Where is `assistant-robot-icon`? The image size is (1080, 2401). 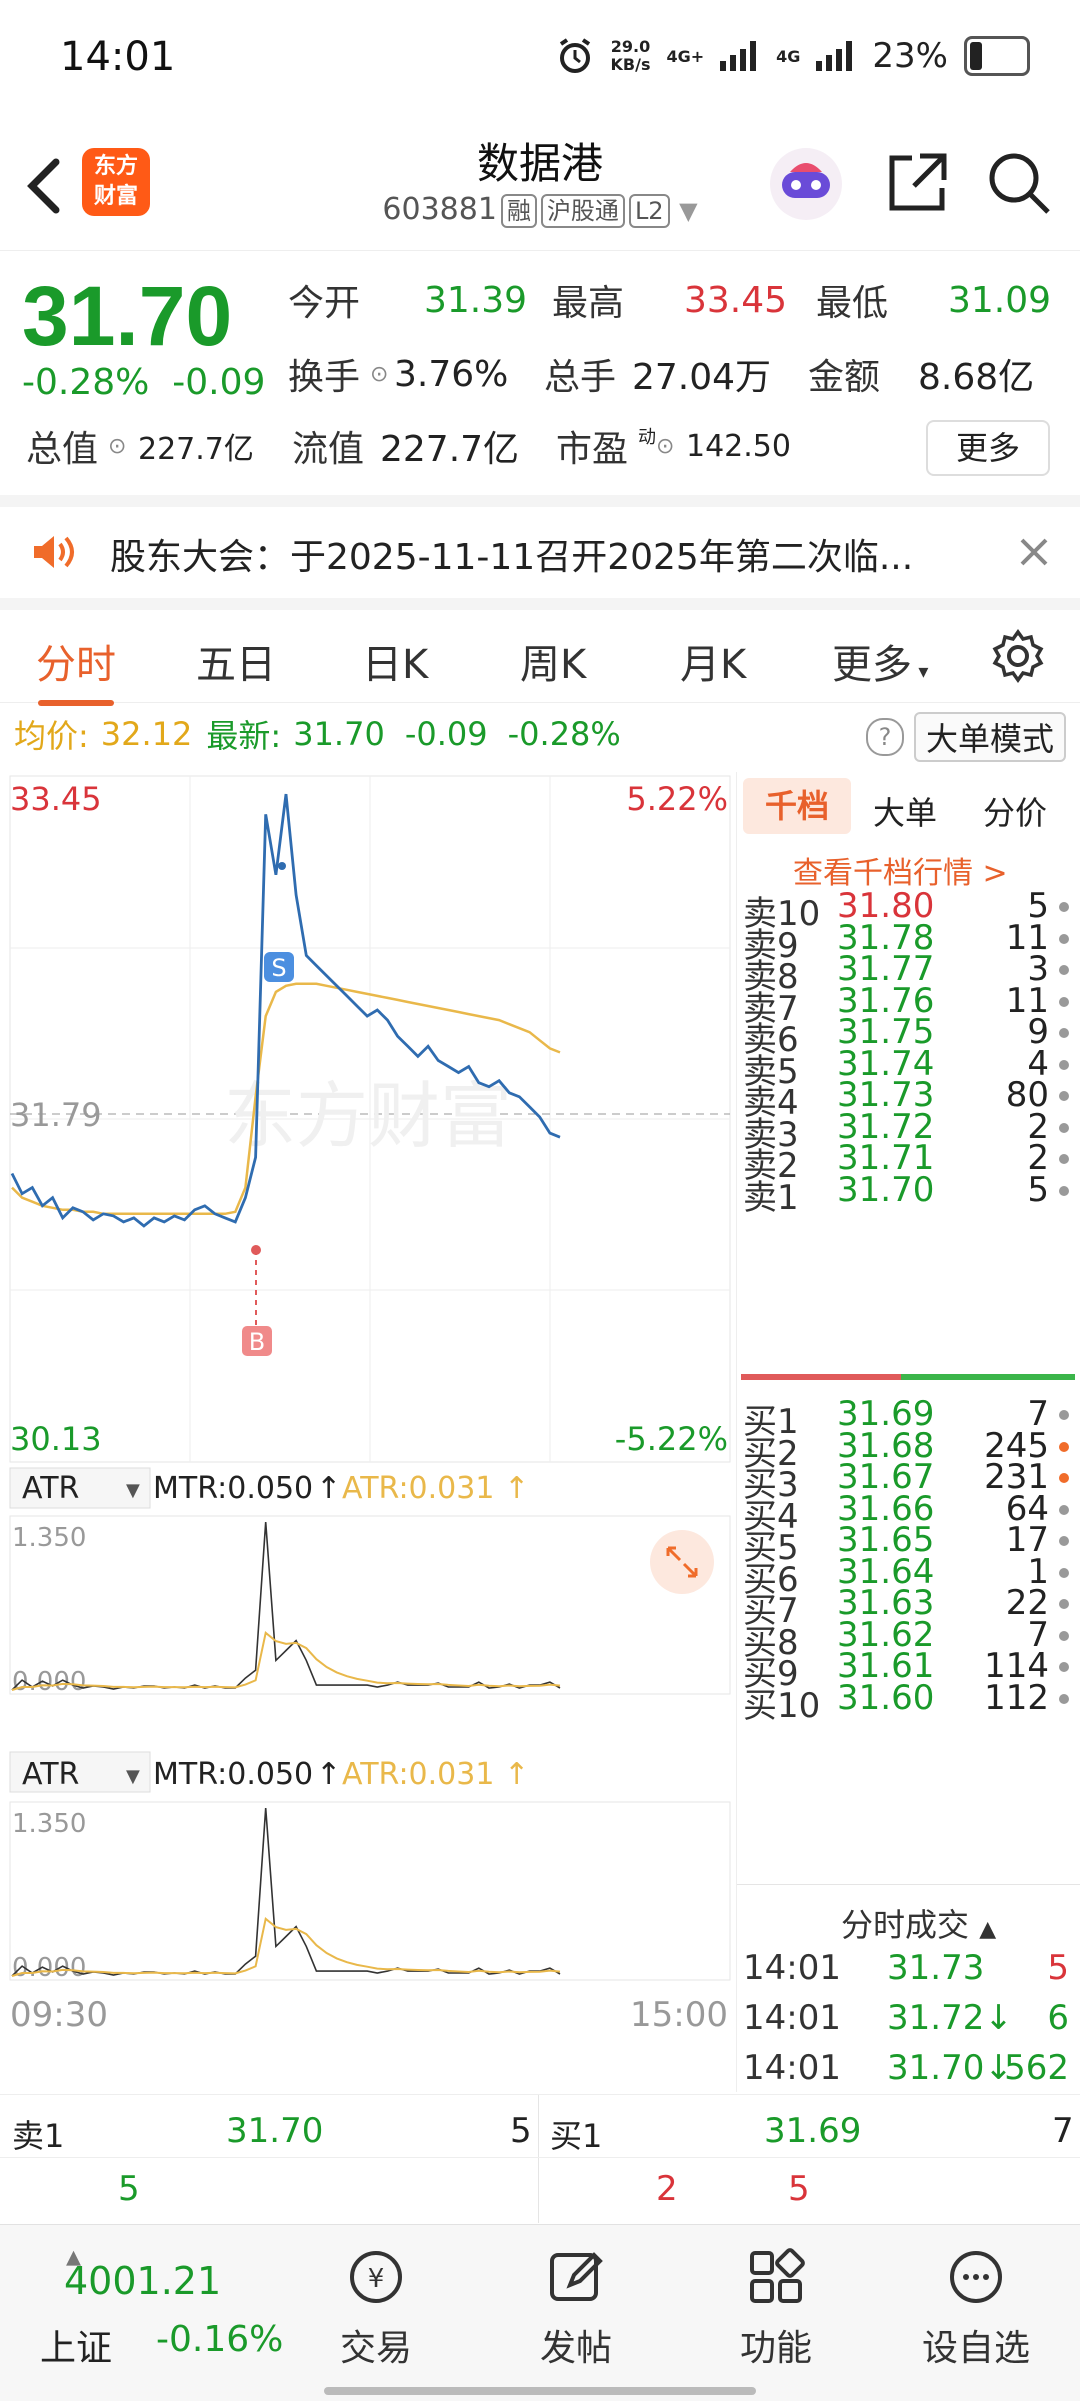
assistant-robot-icon is located at coordinates (806, 184).